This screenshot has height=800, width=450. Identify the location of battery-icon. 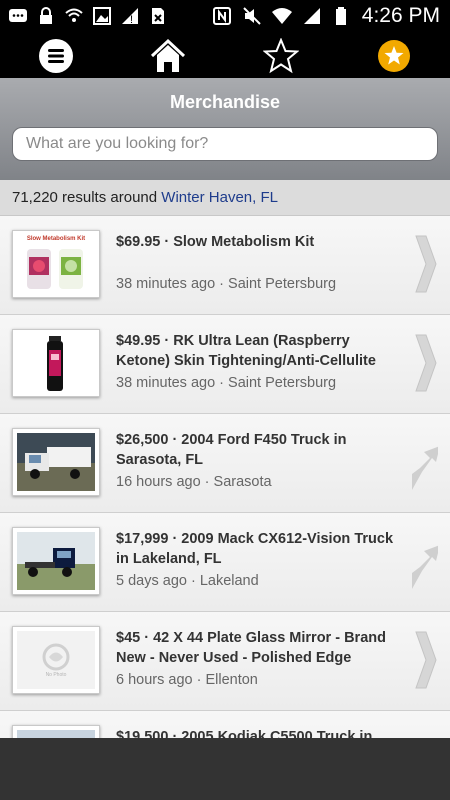
(340, 16).